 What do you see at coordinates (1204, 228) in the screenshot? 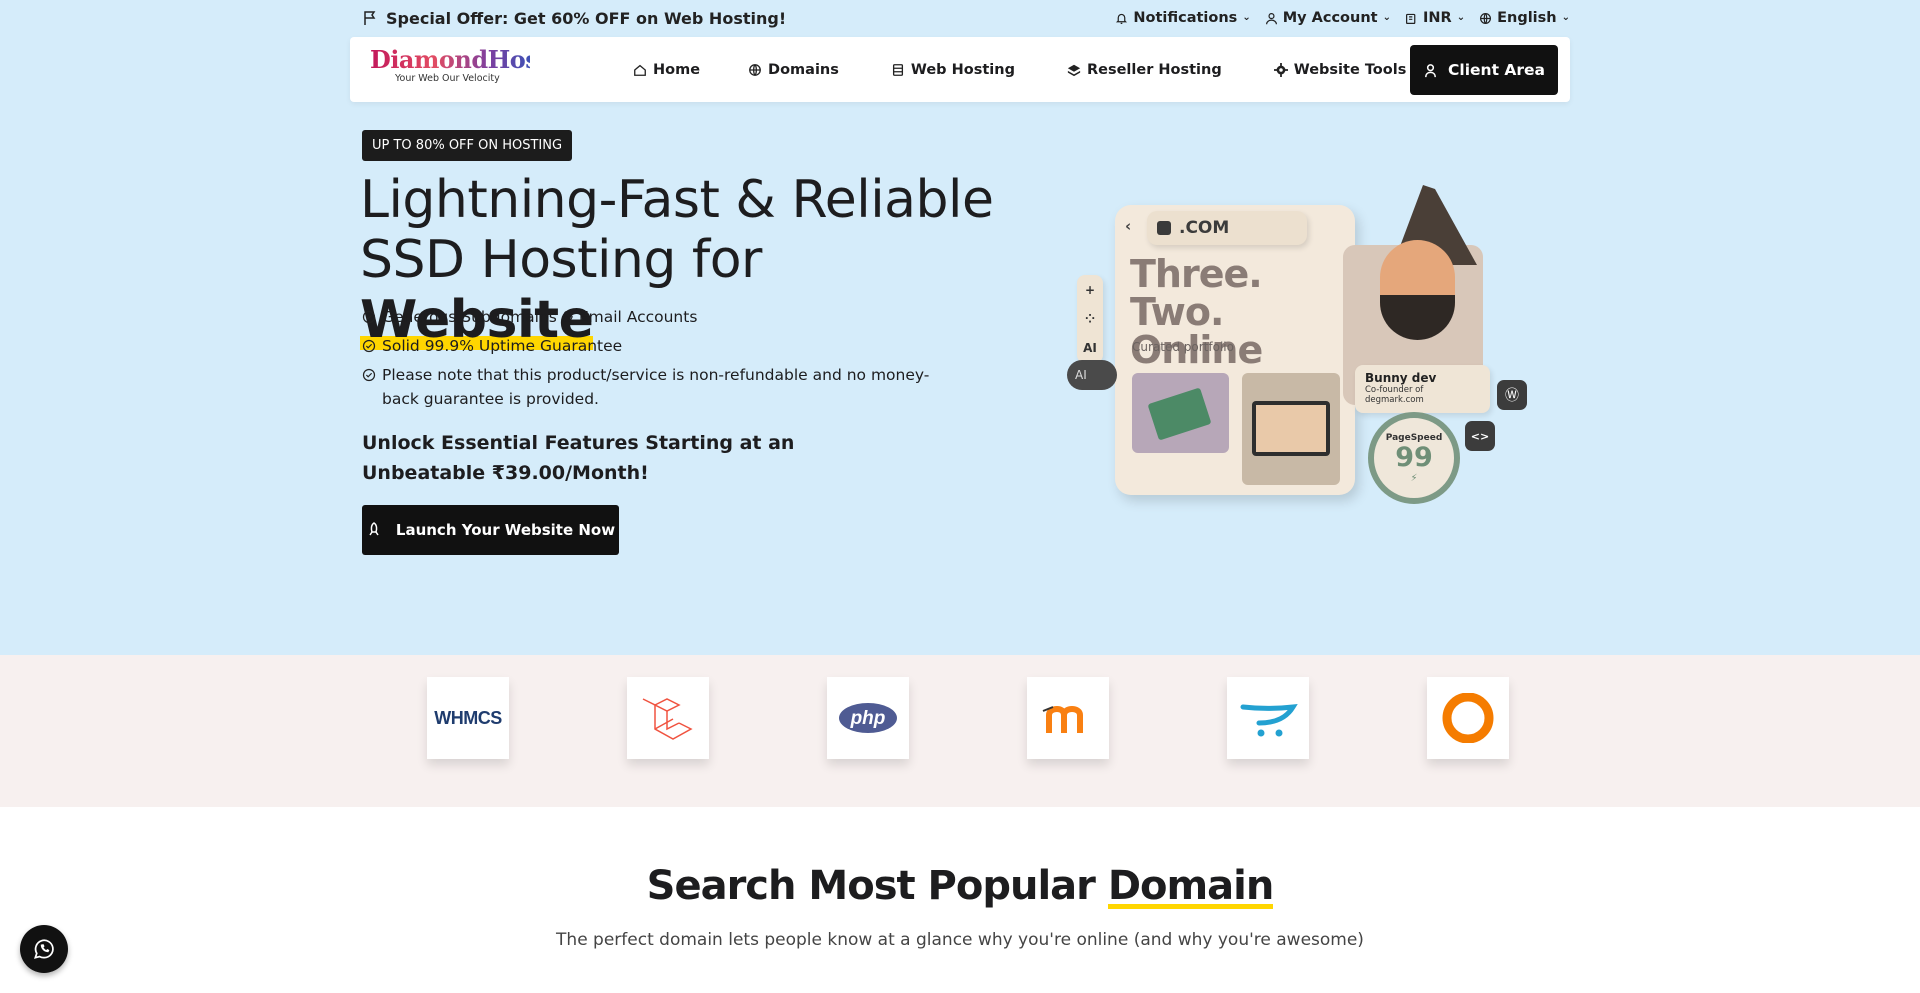
I see `domain-text: .COM` at bounding box center [1204, 228].